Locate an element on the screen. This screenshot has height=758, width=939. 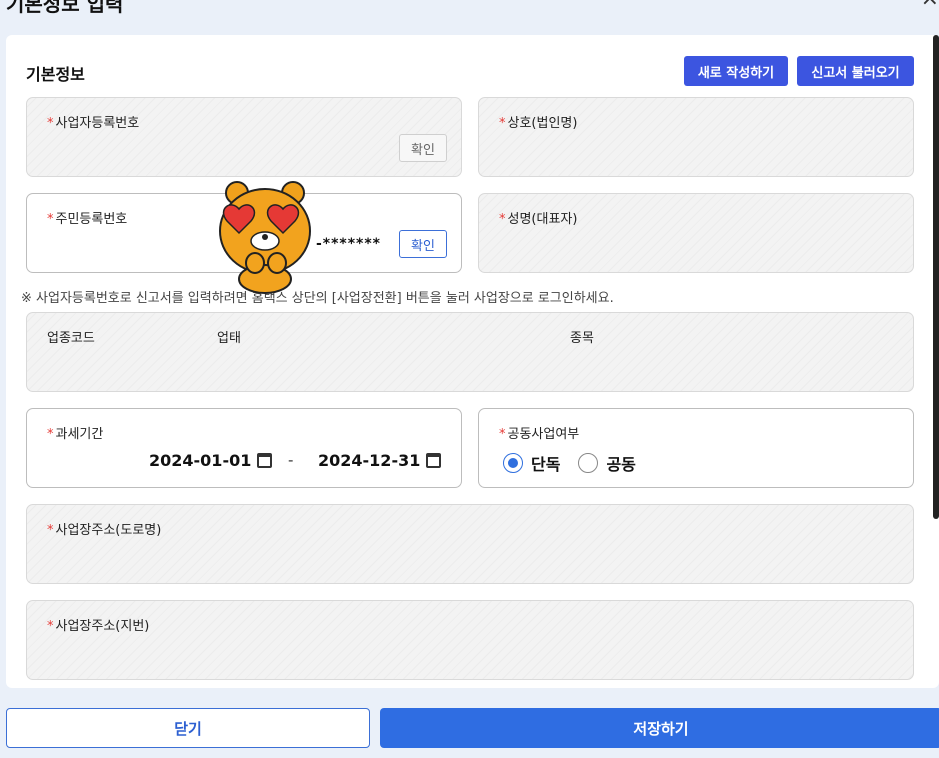
representative-label: 성명(대표자) is located at coordinates (542, 219).